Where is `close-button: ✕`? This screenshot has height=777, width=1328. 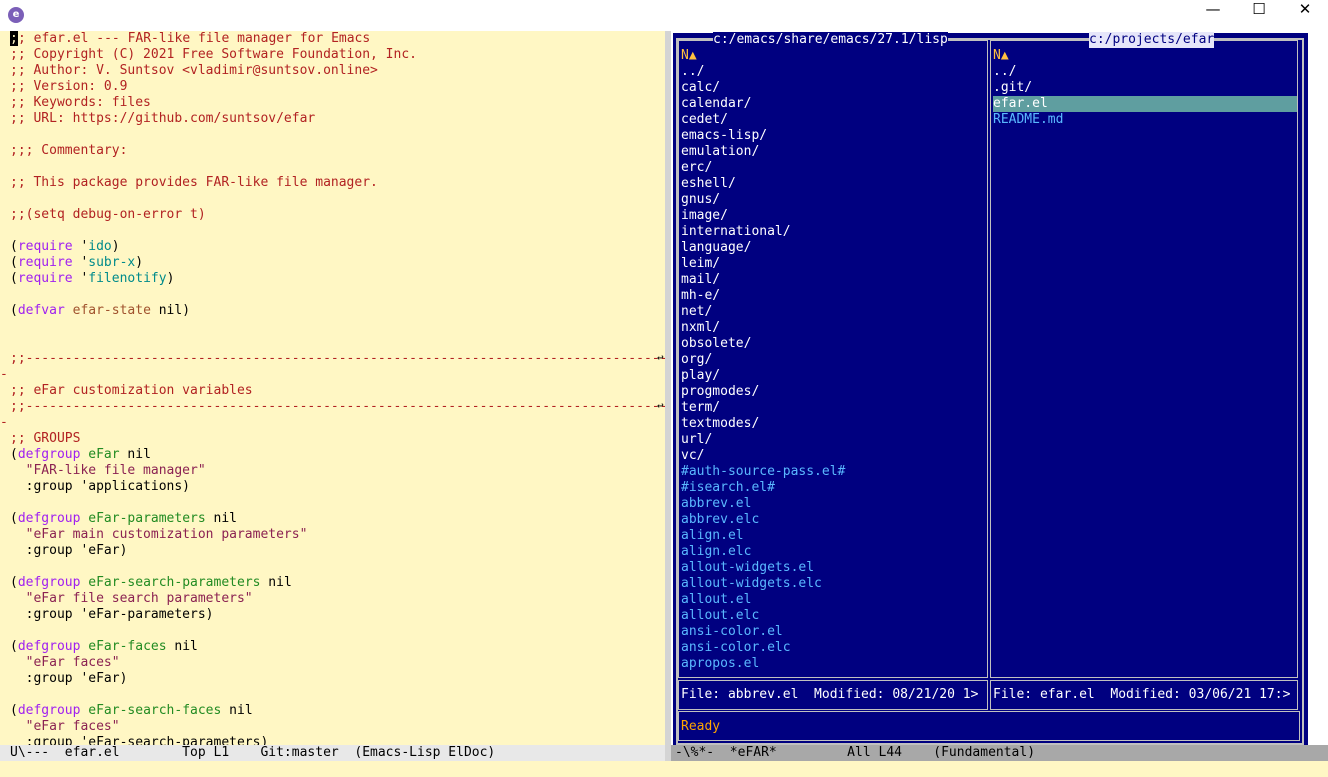 close-button: ✕ is located at coordinates (1305, 15).